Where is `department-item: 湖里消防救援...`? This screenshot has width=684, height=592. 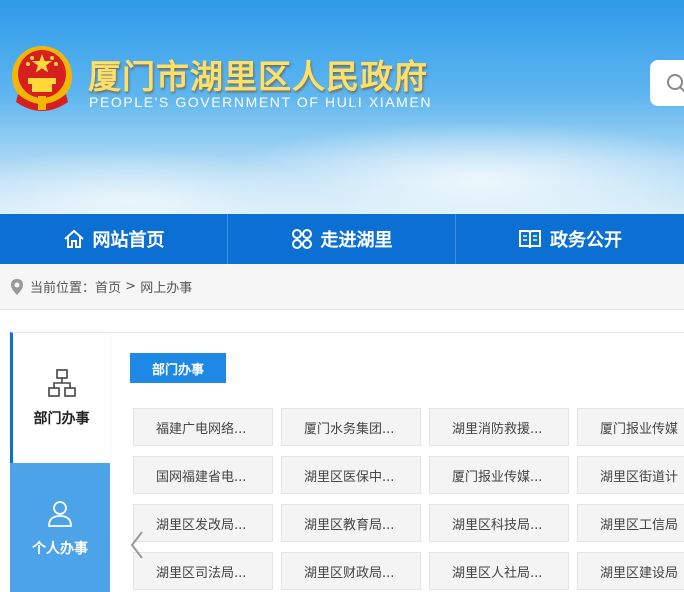 department-item: 湖里消防救援... is located at coordinates (499, 427).